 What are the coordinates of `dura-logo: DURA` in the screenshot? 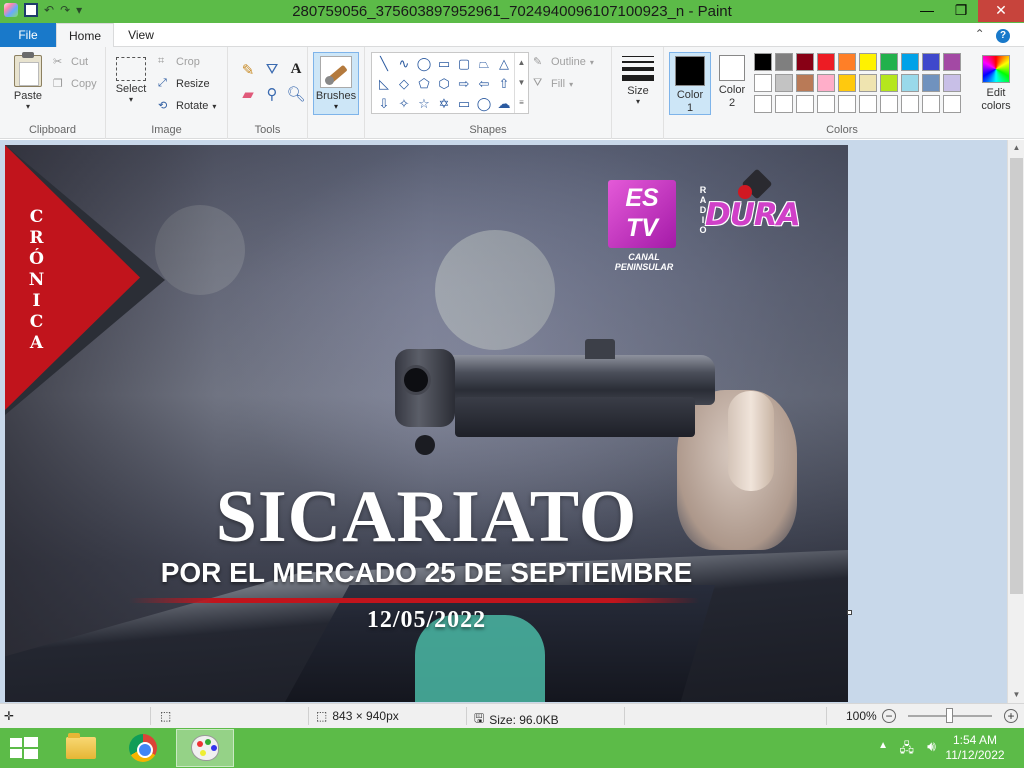 It's located at (753, 215).